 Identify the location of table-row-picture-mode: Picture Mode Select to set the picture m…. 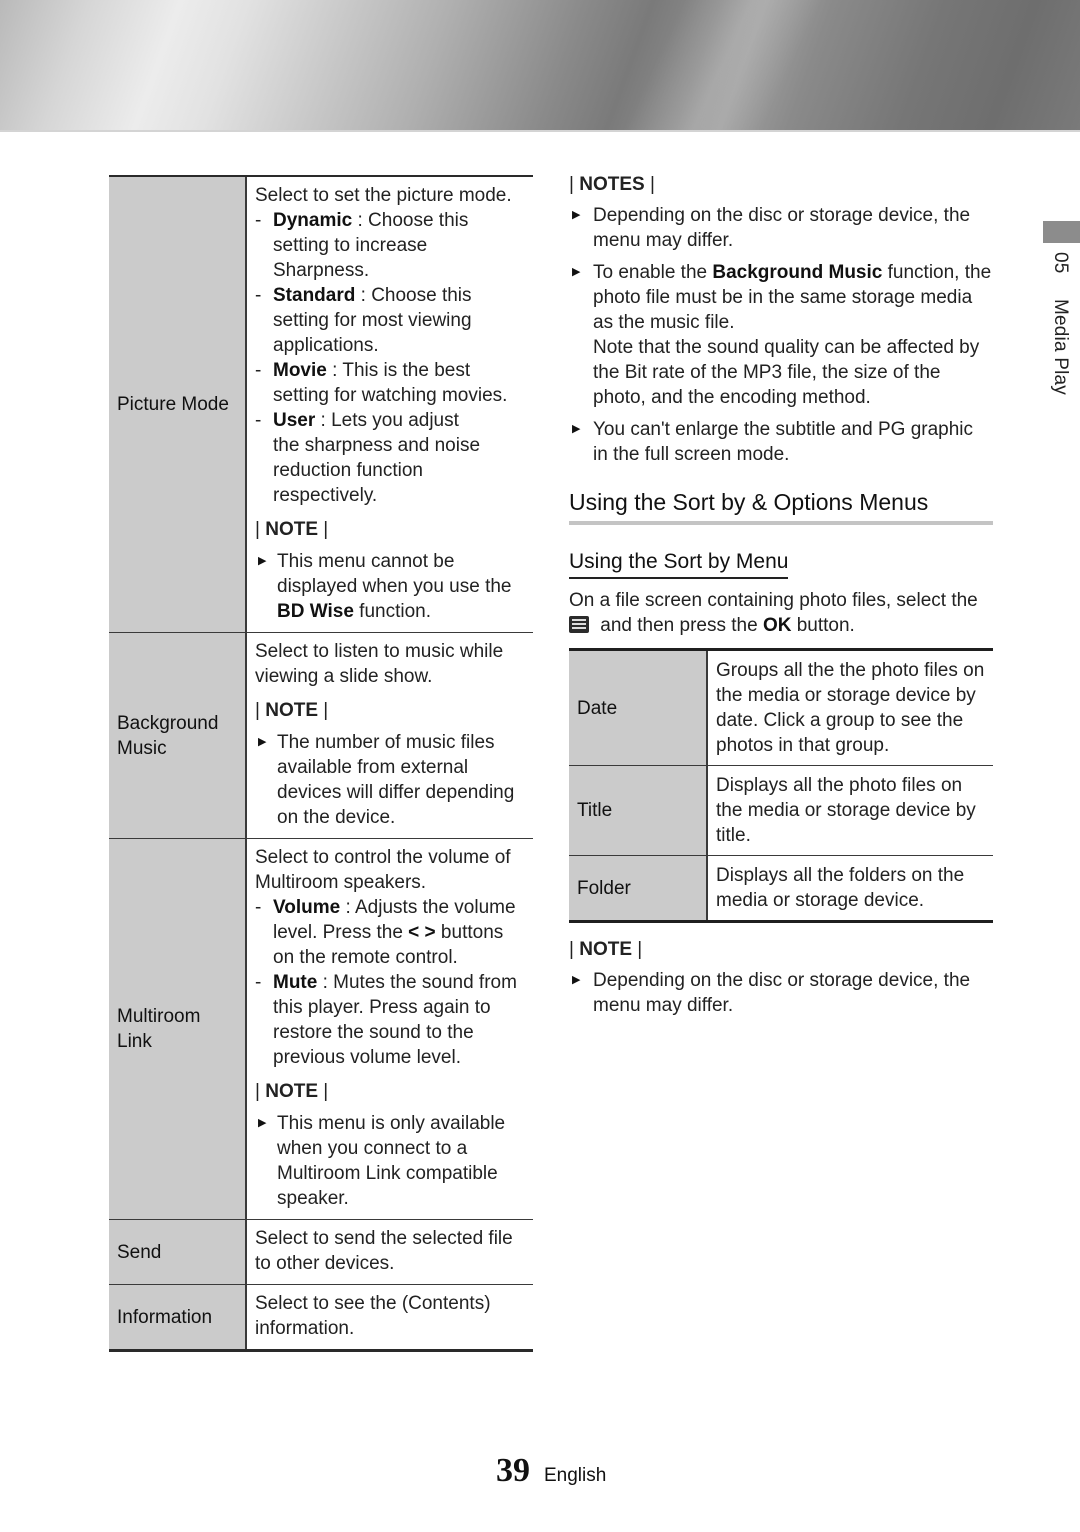
(321, 405).